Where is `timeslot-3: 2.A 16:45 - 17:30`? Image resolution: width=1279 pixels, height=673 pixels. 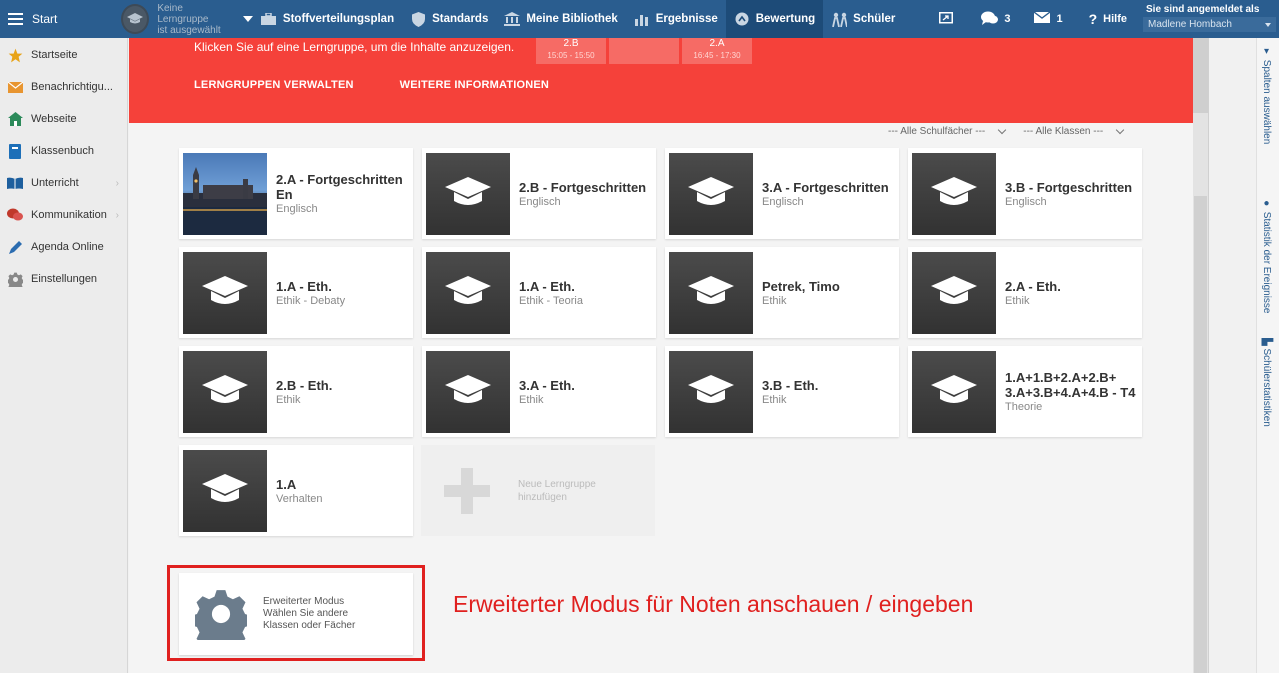
timeslot-3: 2.A 16:45 - 17:30 is located at coordinates (717, 51).